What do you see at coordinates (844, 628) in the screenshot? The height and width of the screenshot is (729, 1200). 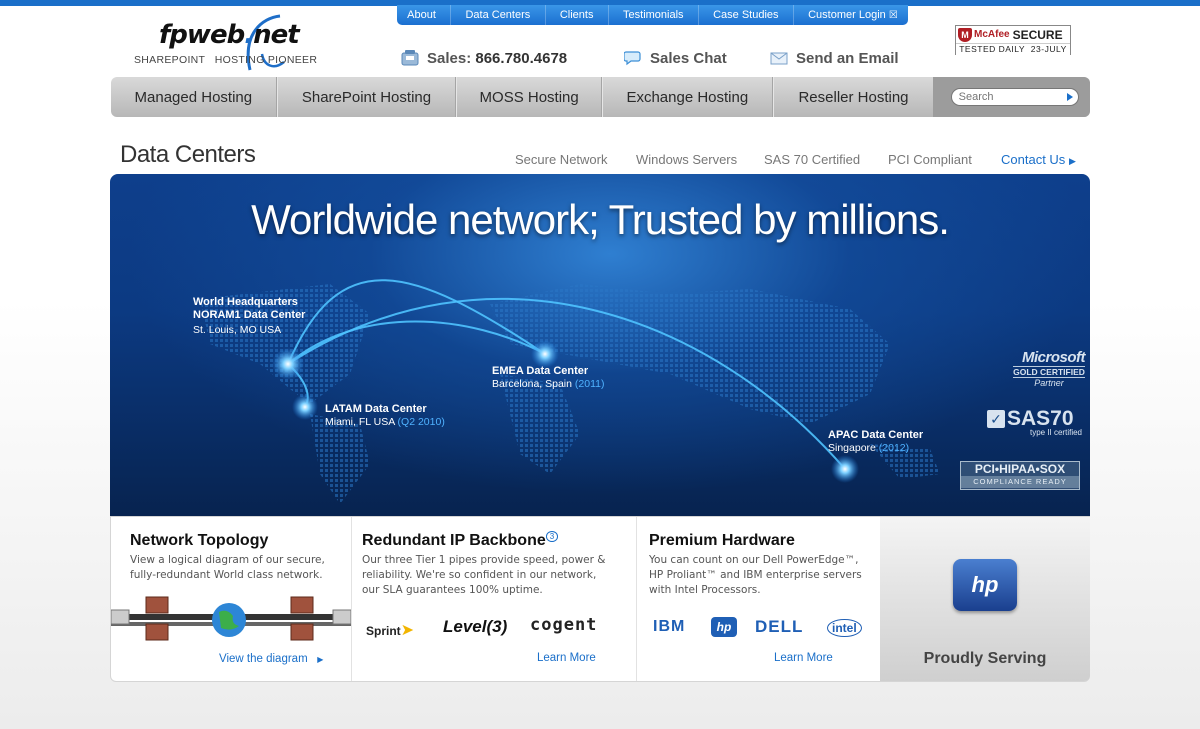 I see `intel-logo: intel` at bounding box center [844, 628].